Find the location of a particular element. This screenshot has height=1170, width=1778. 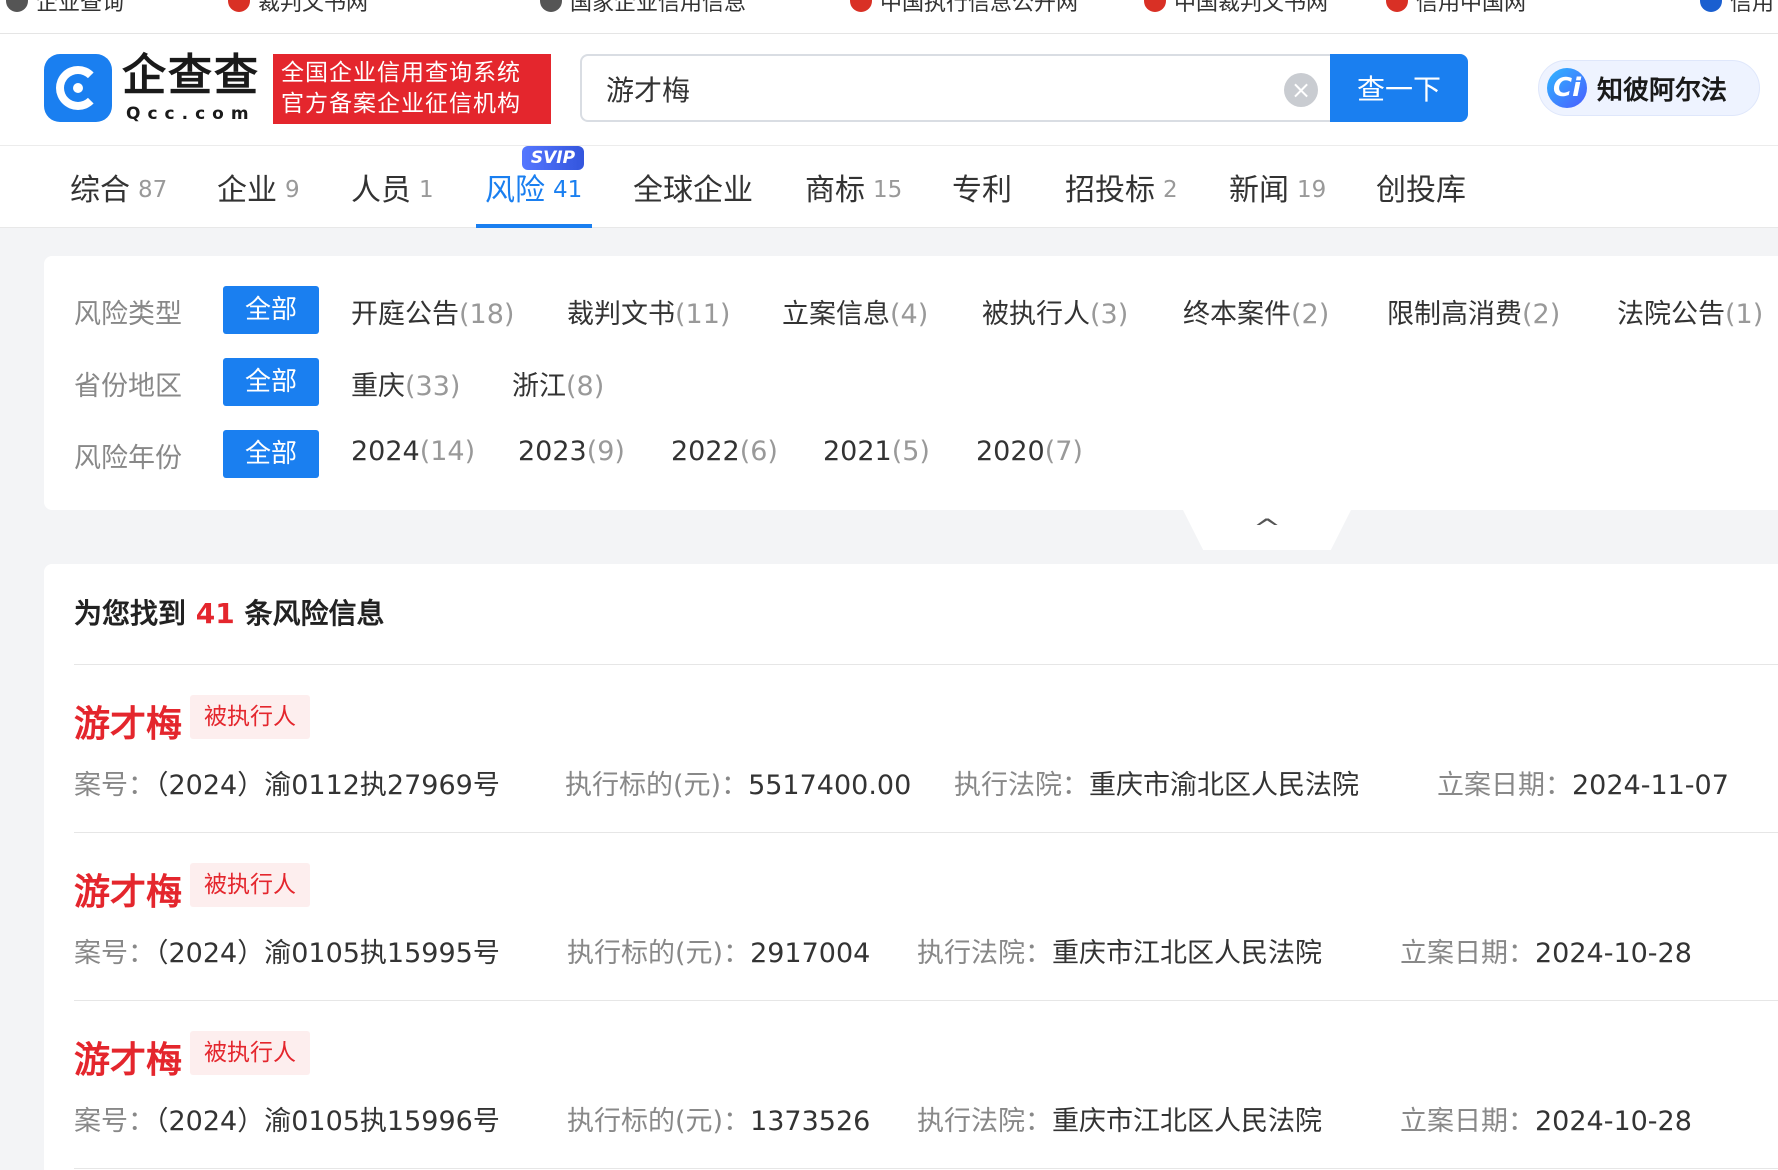

filter-chip: 2020(7) is located at coordinates (1029, 451).